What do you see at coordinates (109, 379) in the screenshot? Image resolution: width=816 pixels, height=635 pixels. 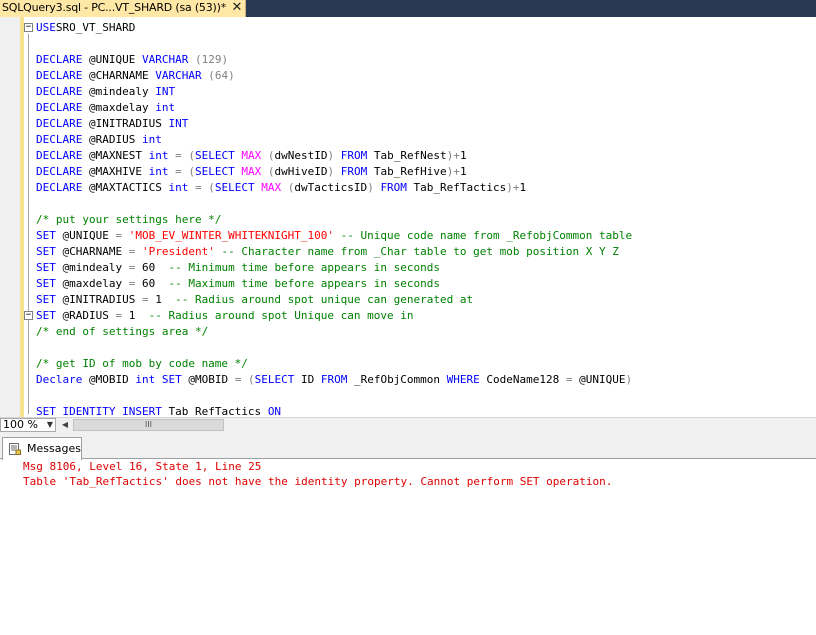 I see `code-token: @MOBID` at bounding box center [109, 379].